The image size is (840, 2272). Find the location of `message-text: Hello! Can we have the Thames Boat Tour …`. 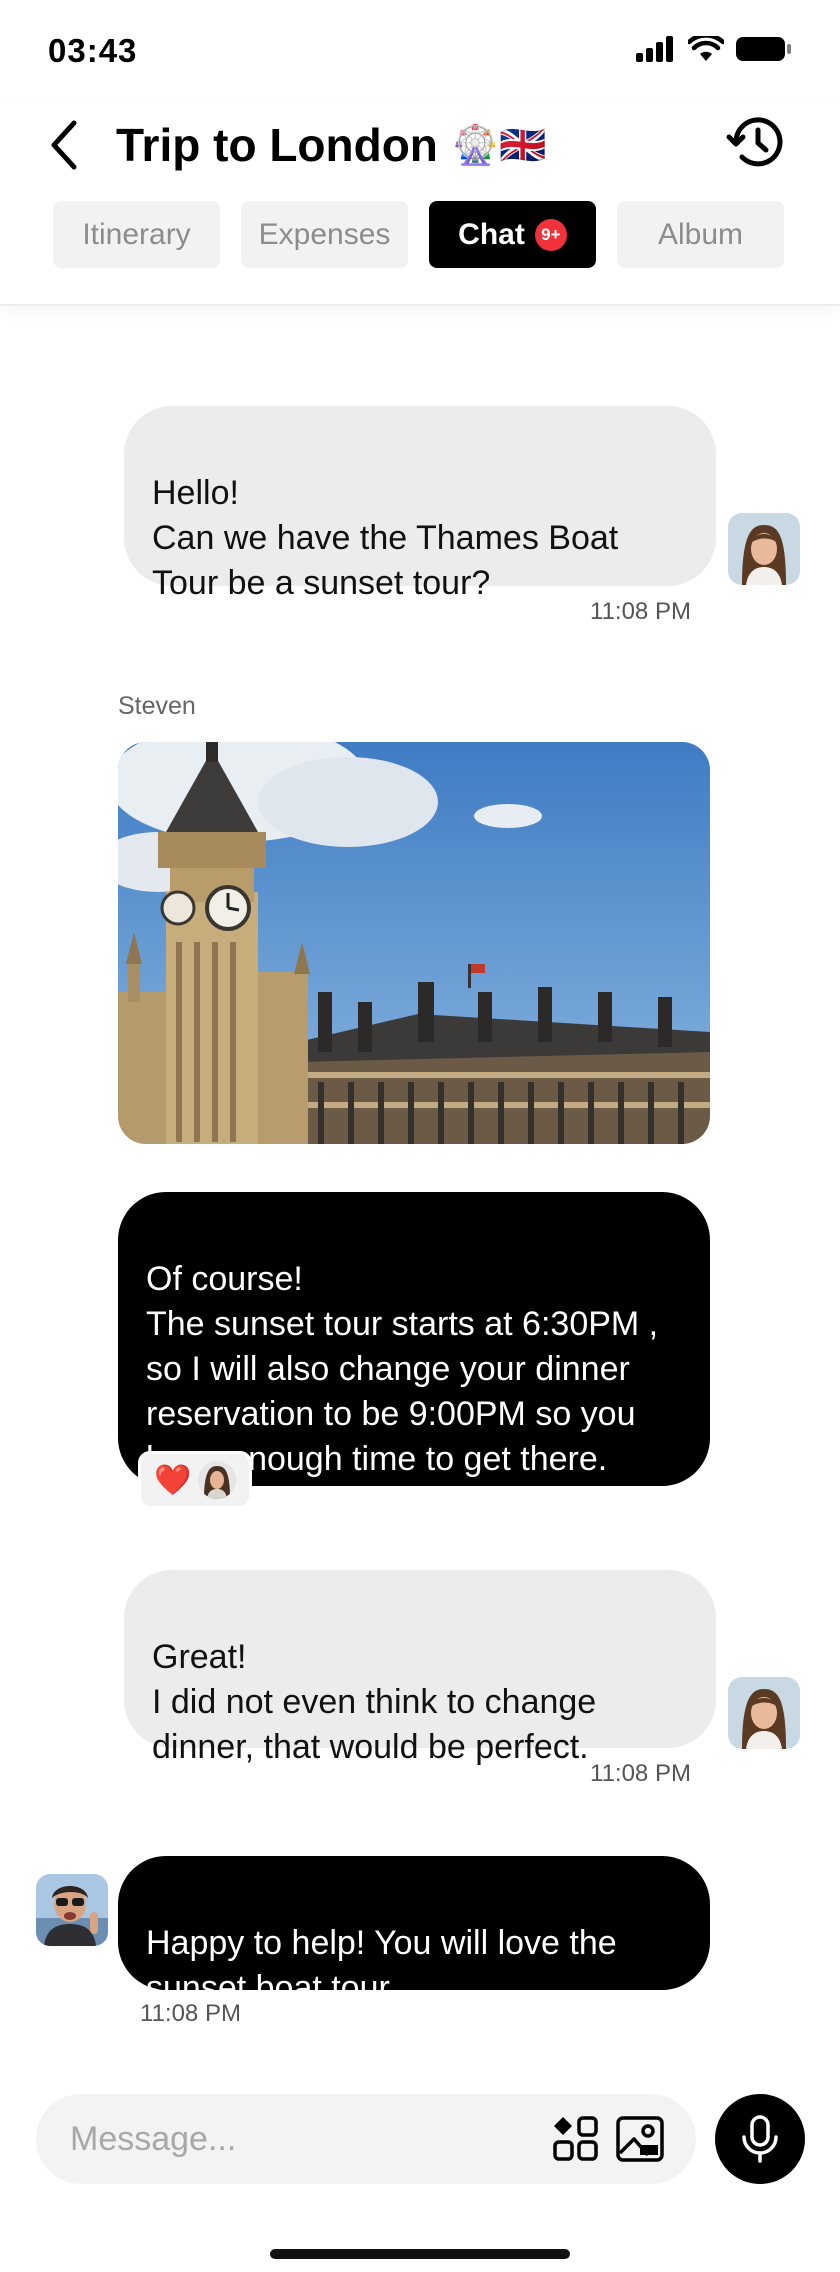

message-text: Hello! Can we have the Thames Boat Tour … is located at coordinates (385, 538).